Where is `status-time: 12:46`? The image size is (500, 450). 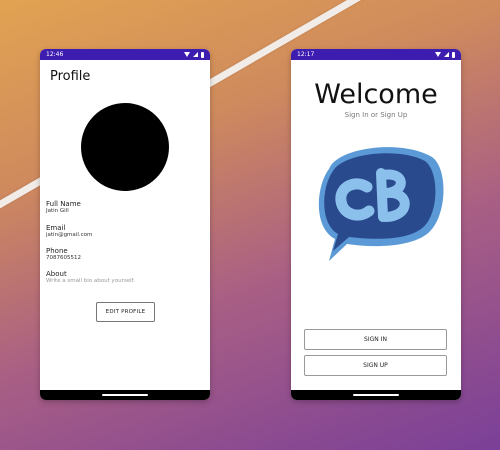 status-time: 12:46 is located at coordinates (55, 54).